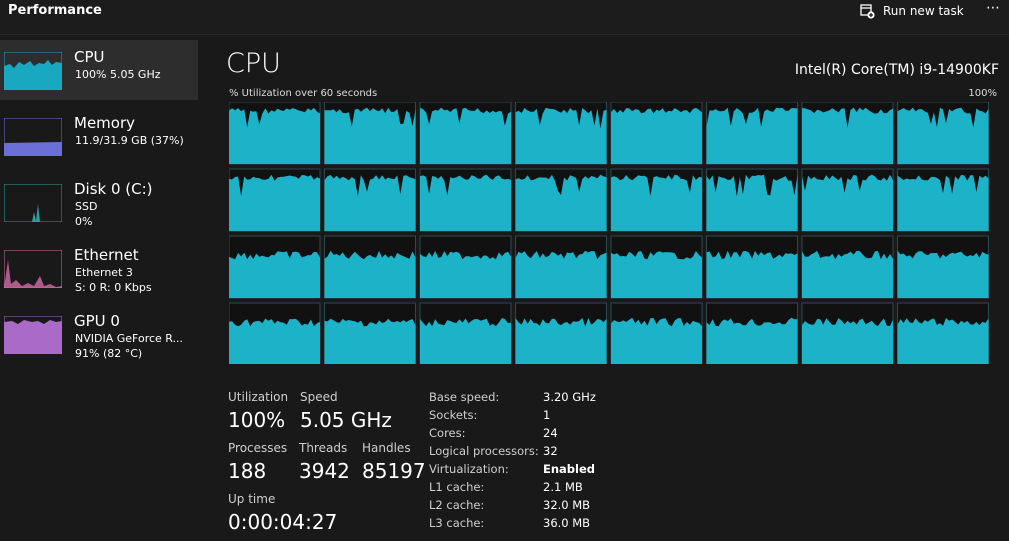 This screenshot has width=1009, height=541. What do you see at coordinates (563, 487) in the screenshot?
I see `spec-value-l1-cache: 2.1 MB` at bounding box center [563, 487].